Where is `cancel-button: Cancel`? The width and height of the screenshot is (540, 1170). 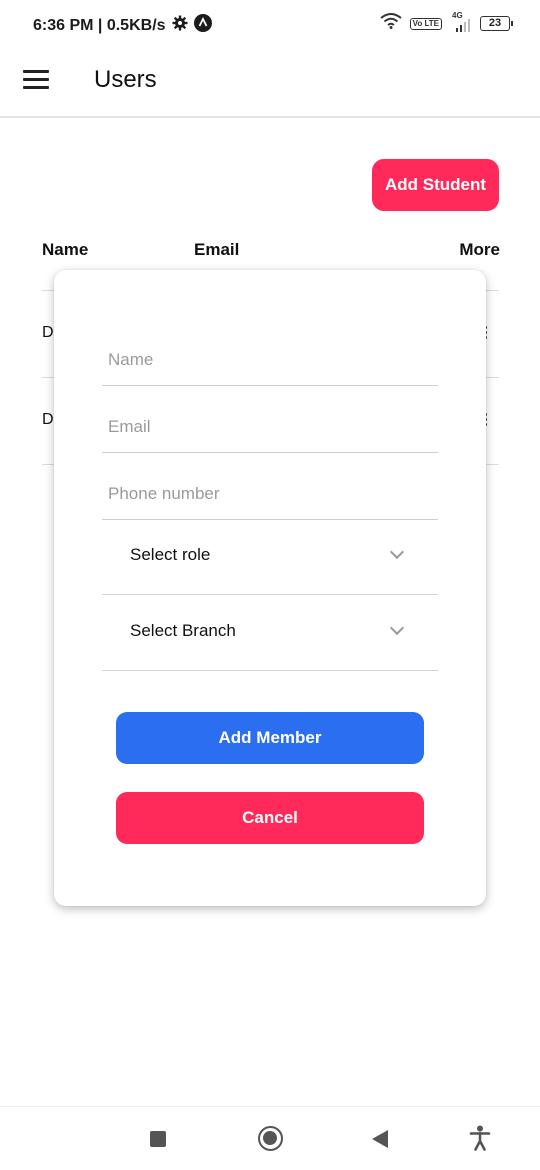 cancel-button: Cancel is located at coordinates (270, 818).